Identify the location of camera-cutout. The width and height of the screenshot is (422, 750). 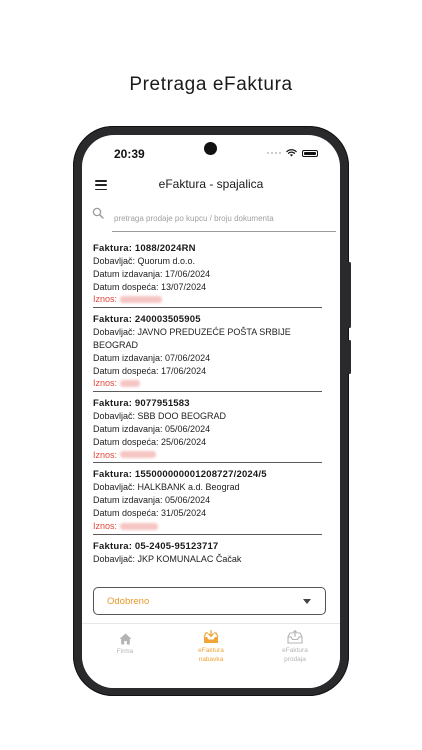
(210, 148).